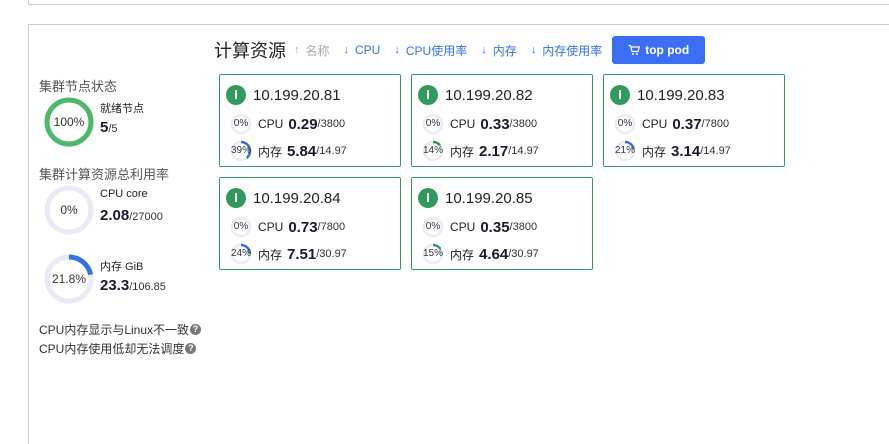 The image size is (889, 444). Describe the element at coordinates (69, 210) in the screenshot. I see `cpu-core-pct: 0%` at that location.